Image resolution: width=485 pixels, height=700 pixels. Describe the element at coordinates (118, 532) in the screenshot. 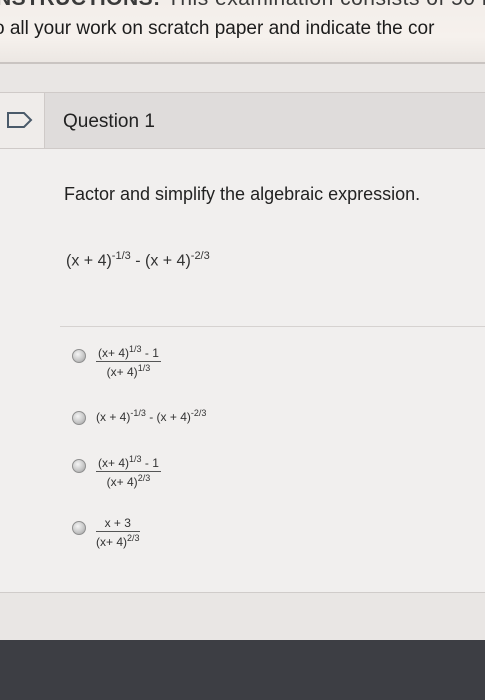

I see `option-fraction: x + 3 (x+ 4)2/3` at that location.